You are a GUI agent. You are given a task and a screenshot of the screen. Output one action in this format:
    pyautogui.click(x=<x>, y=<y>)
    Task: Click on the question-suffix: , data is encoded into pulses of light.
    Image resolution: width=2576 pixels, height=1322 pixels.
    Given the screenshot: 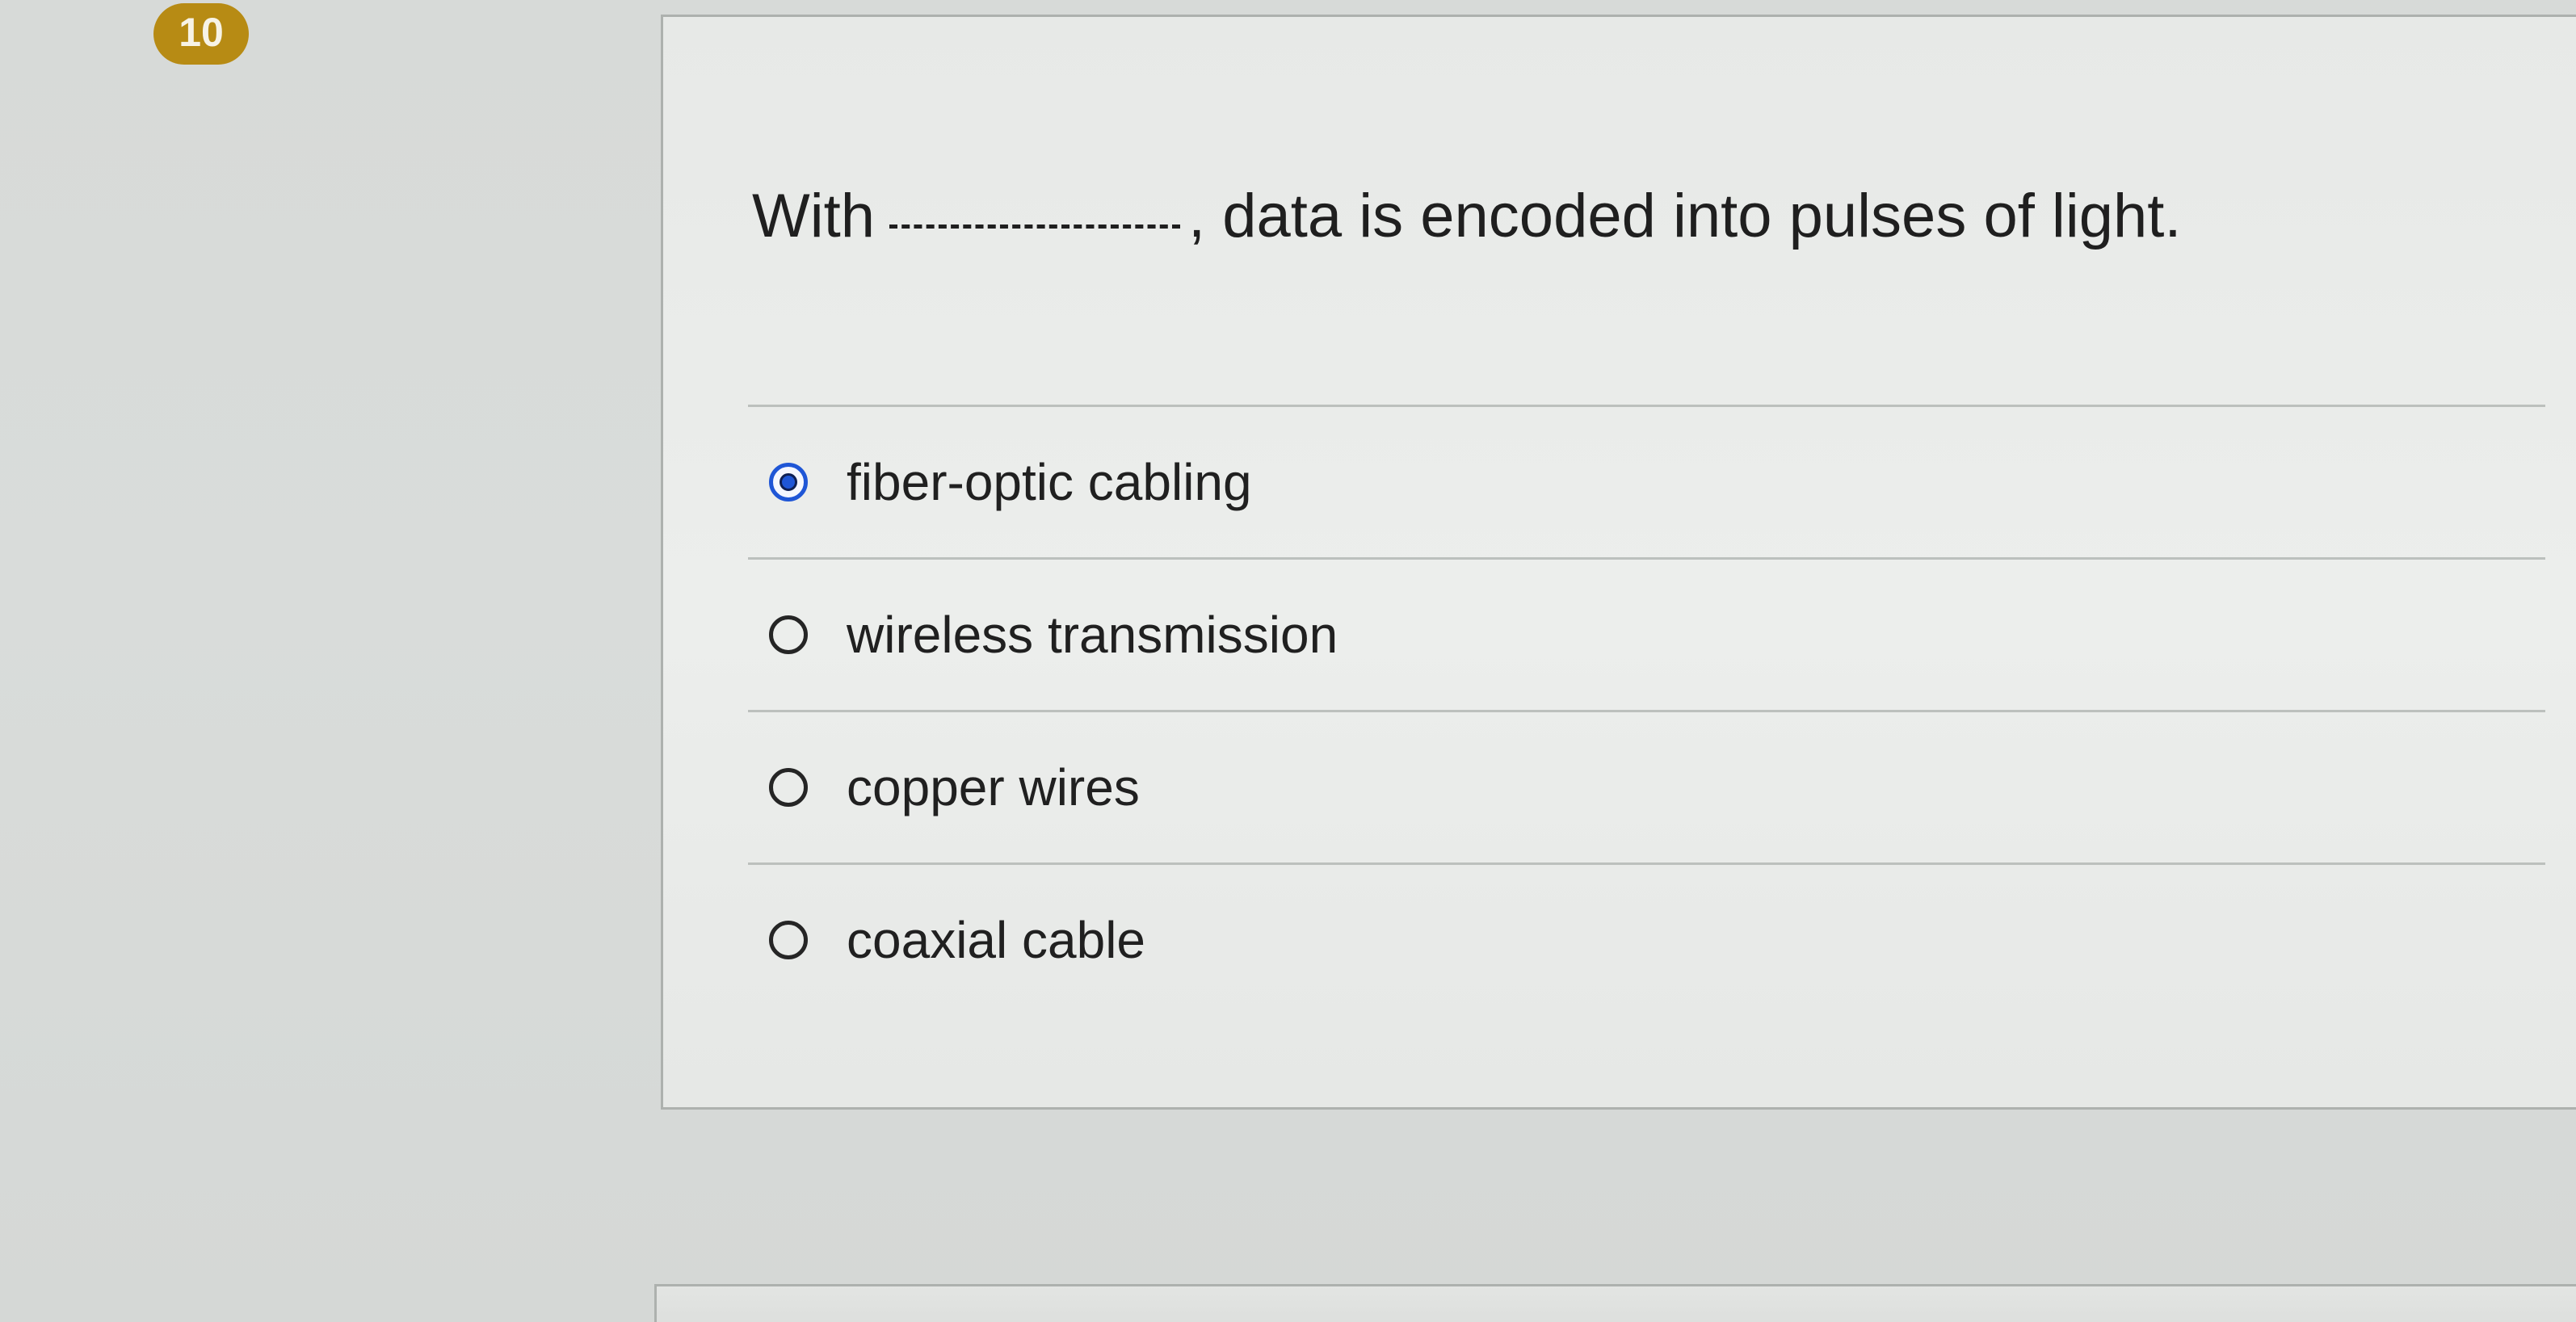 What is the action you would take?
    pyautogui.click(x=1685, y=216)
    